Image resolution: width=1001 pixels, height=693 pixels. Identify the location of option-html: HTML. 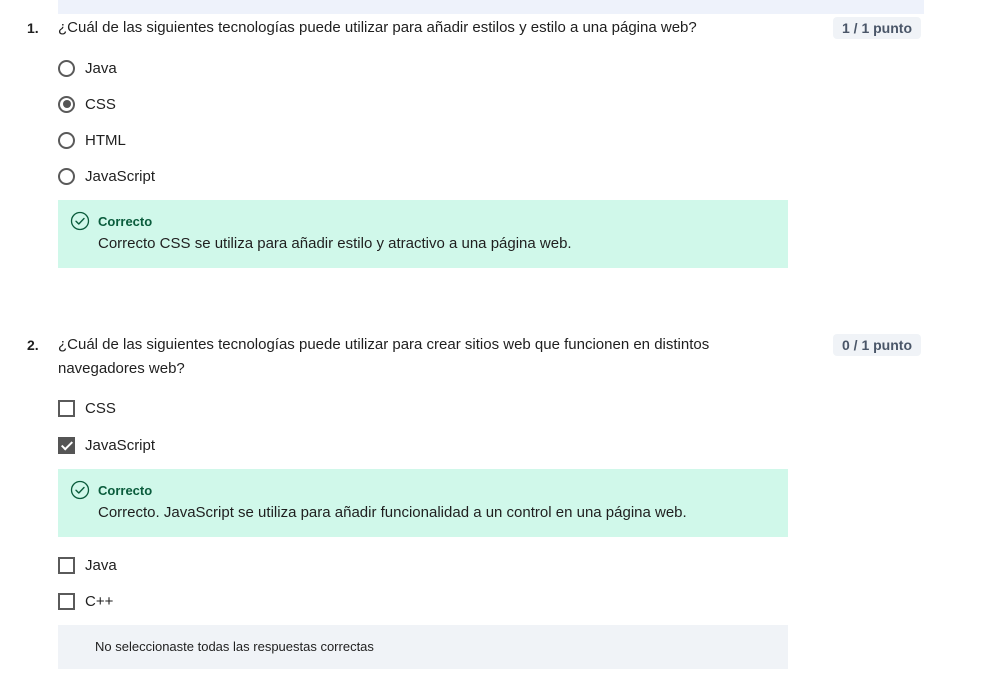
(92, 140).